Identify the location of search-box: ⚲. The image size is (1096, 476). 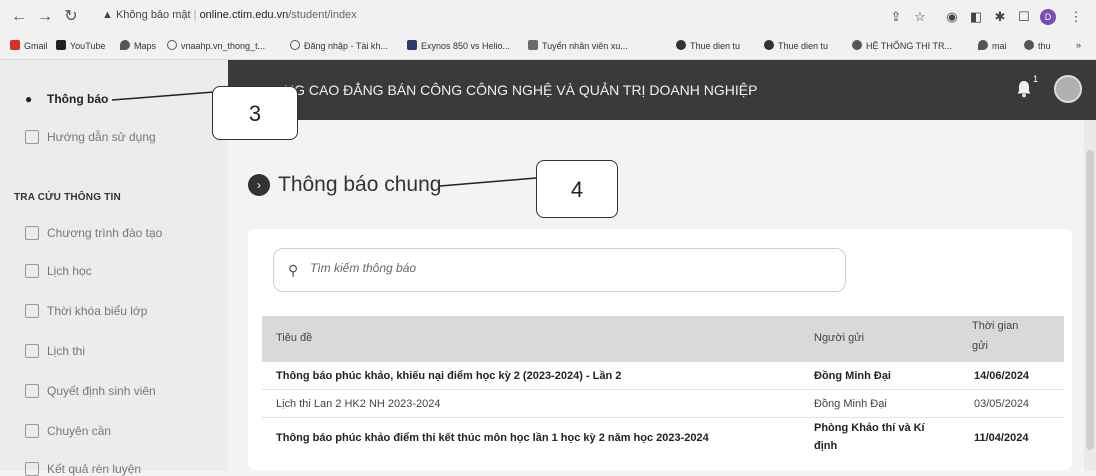
(559, 270).